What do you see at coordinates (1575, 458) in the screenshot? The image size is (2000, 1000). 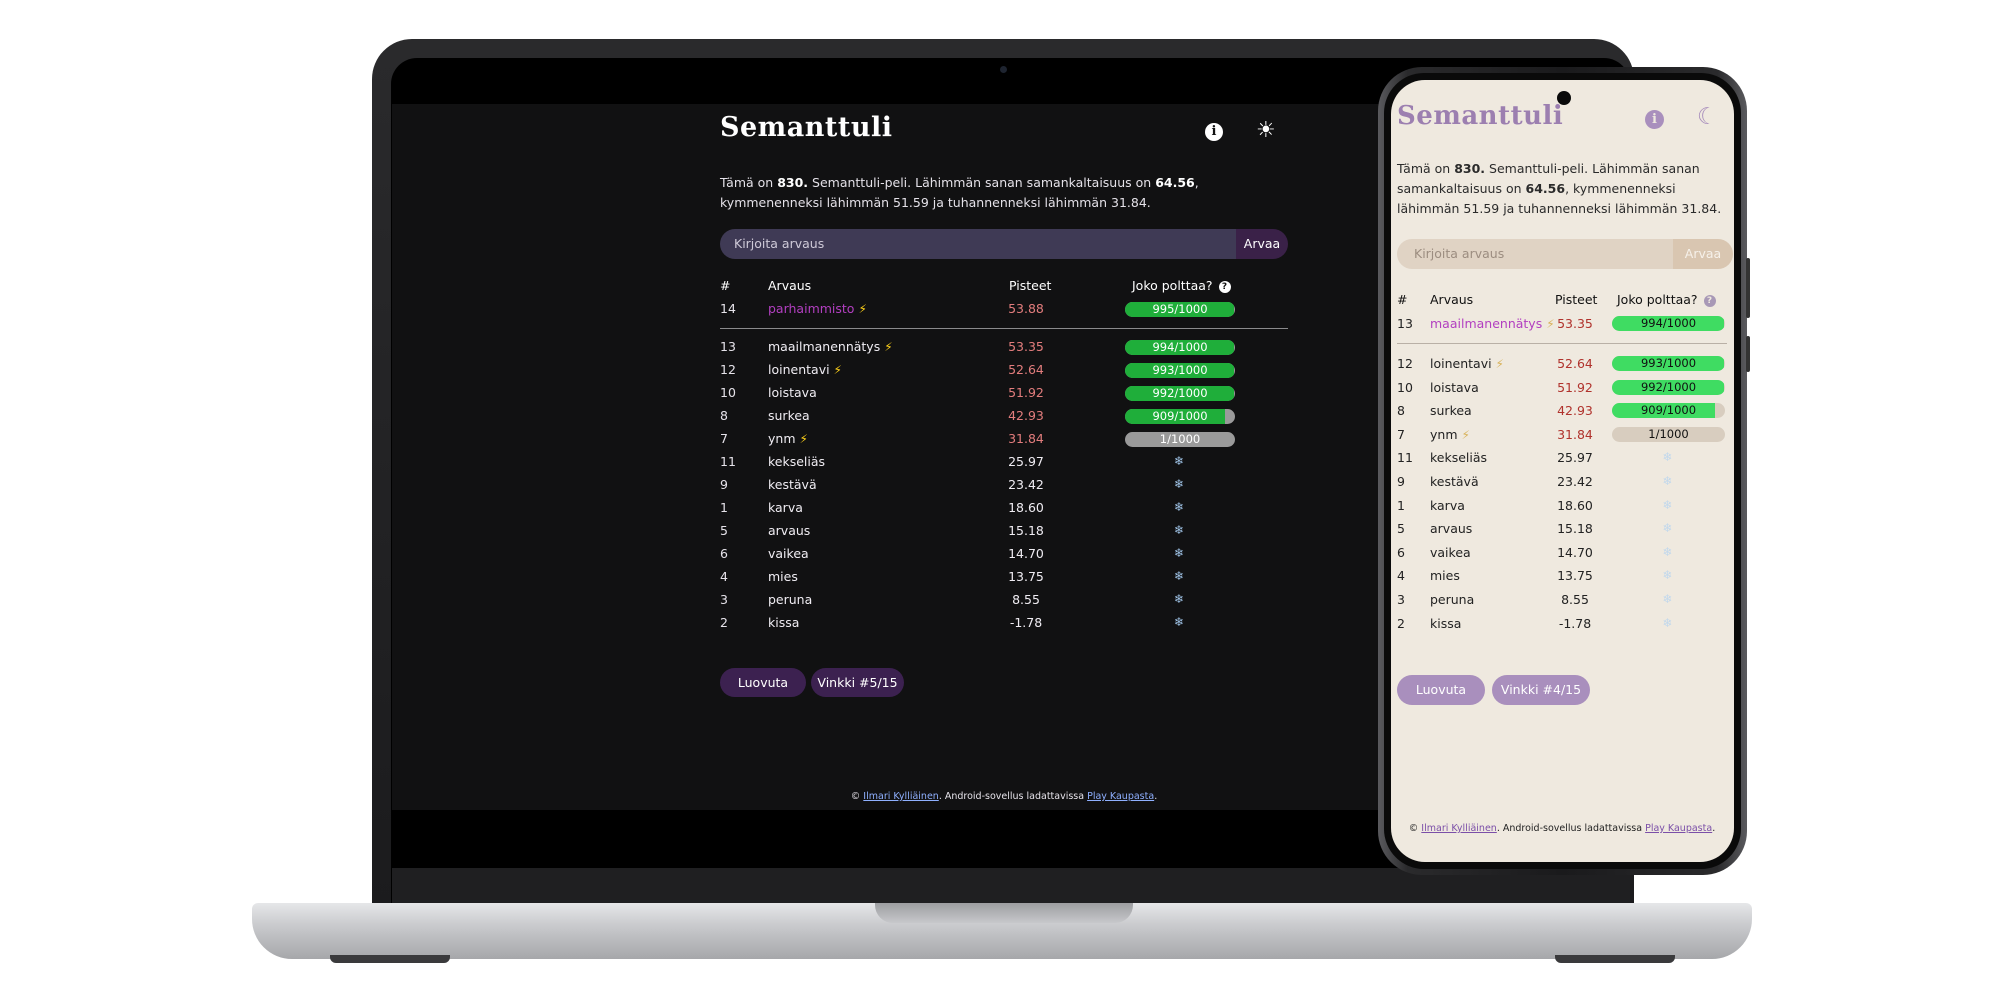 I see `guess-score: 25.97` at bounding box center [1575, 458].